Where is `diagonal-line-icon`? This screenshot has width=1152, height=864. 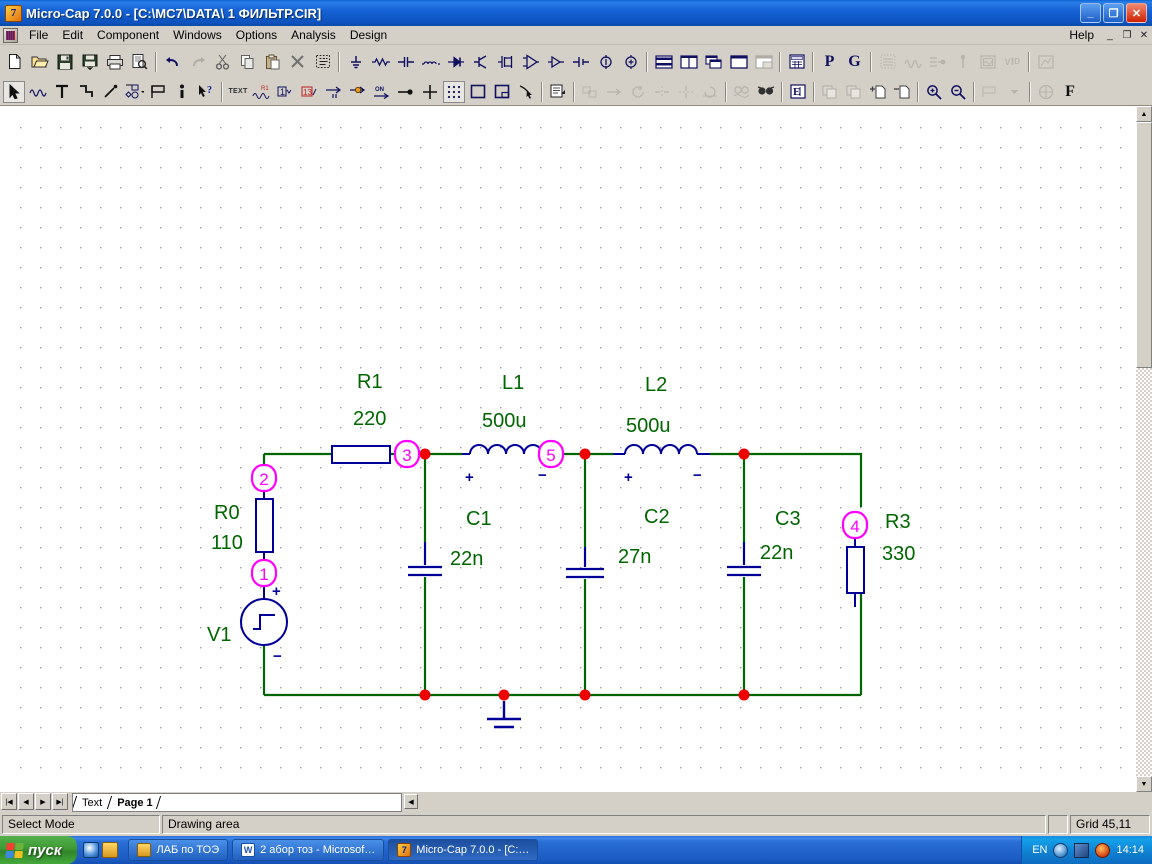
diagonal-line-icon is located at coordinates (110, 92).